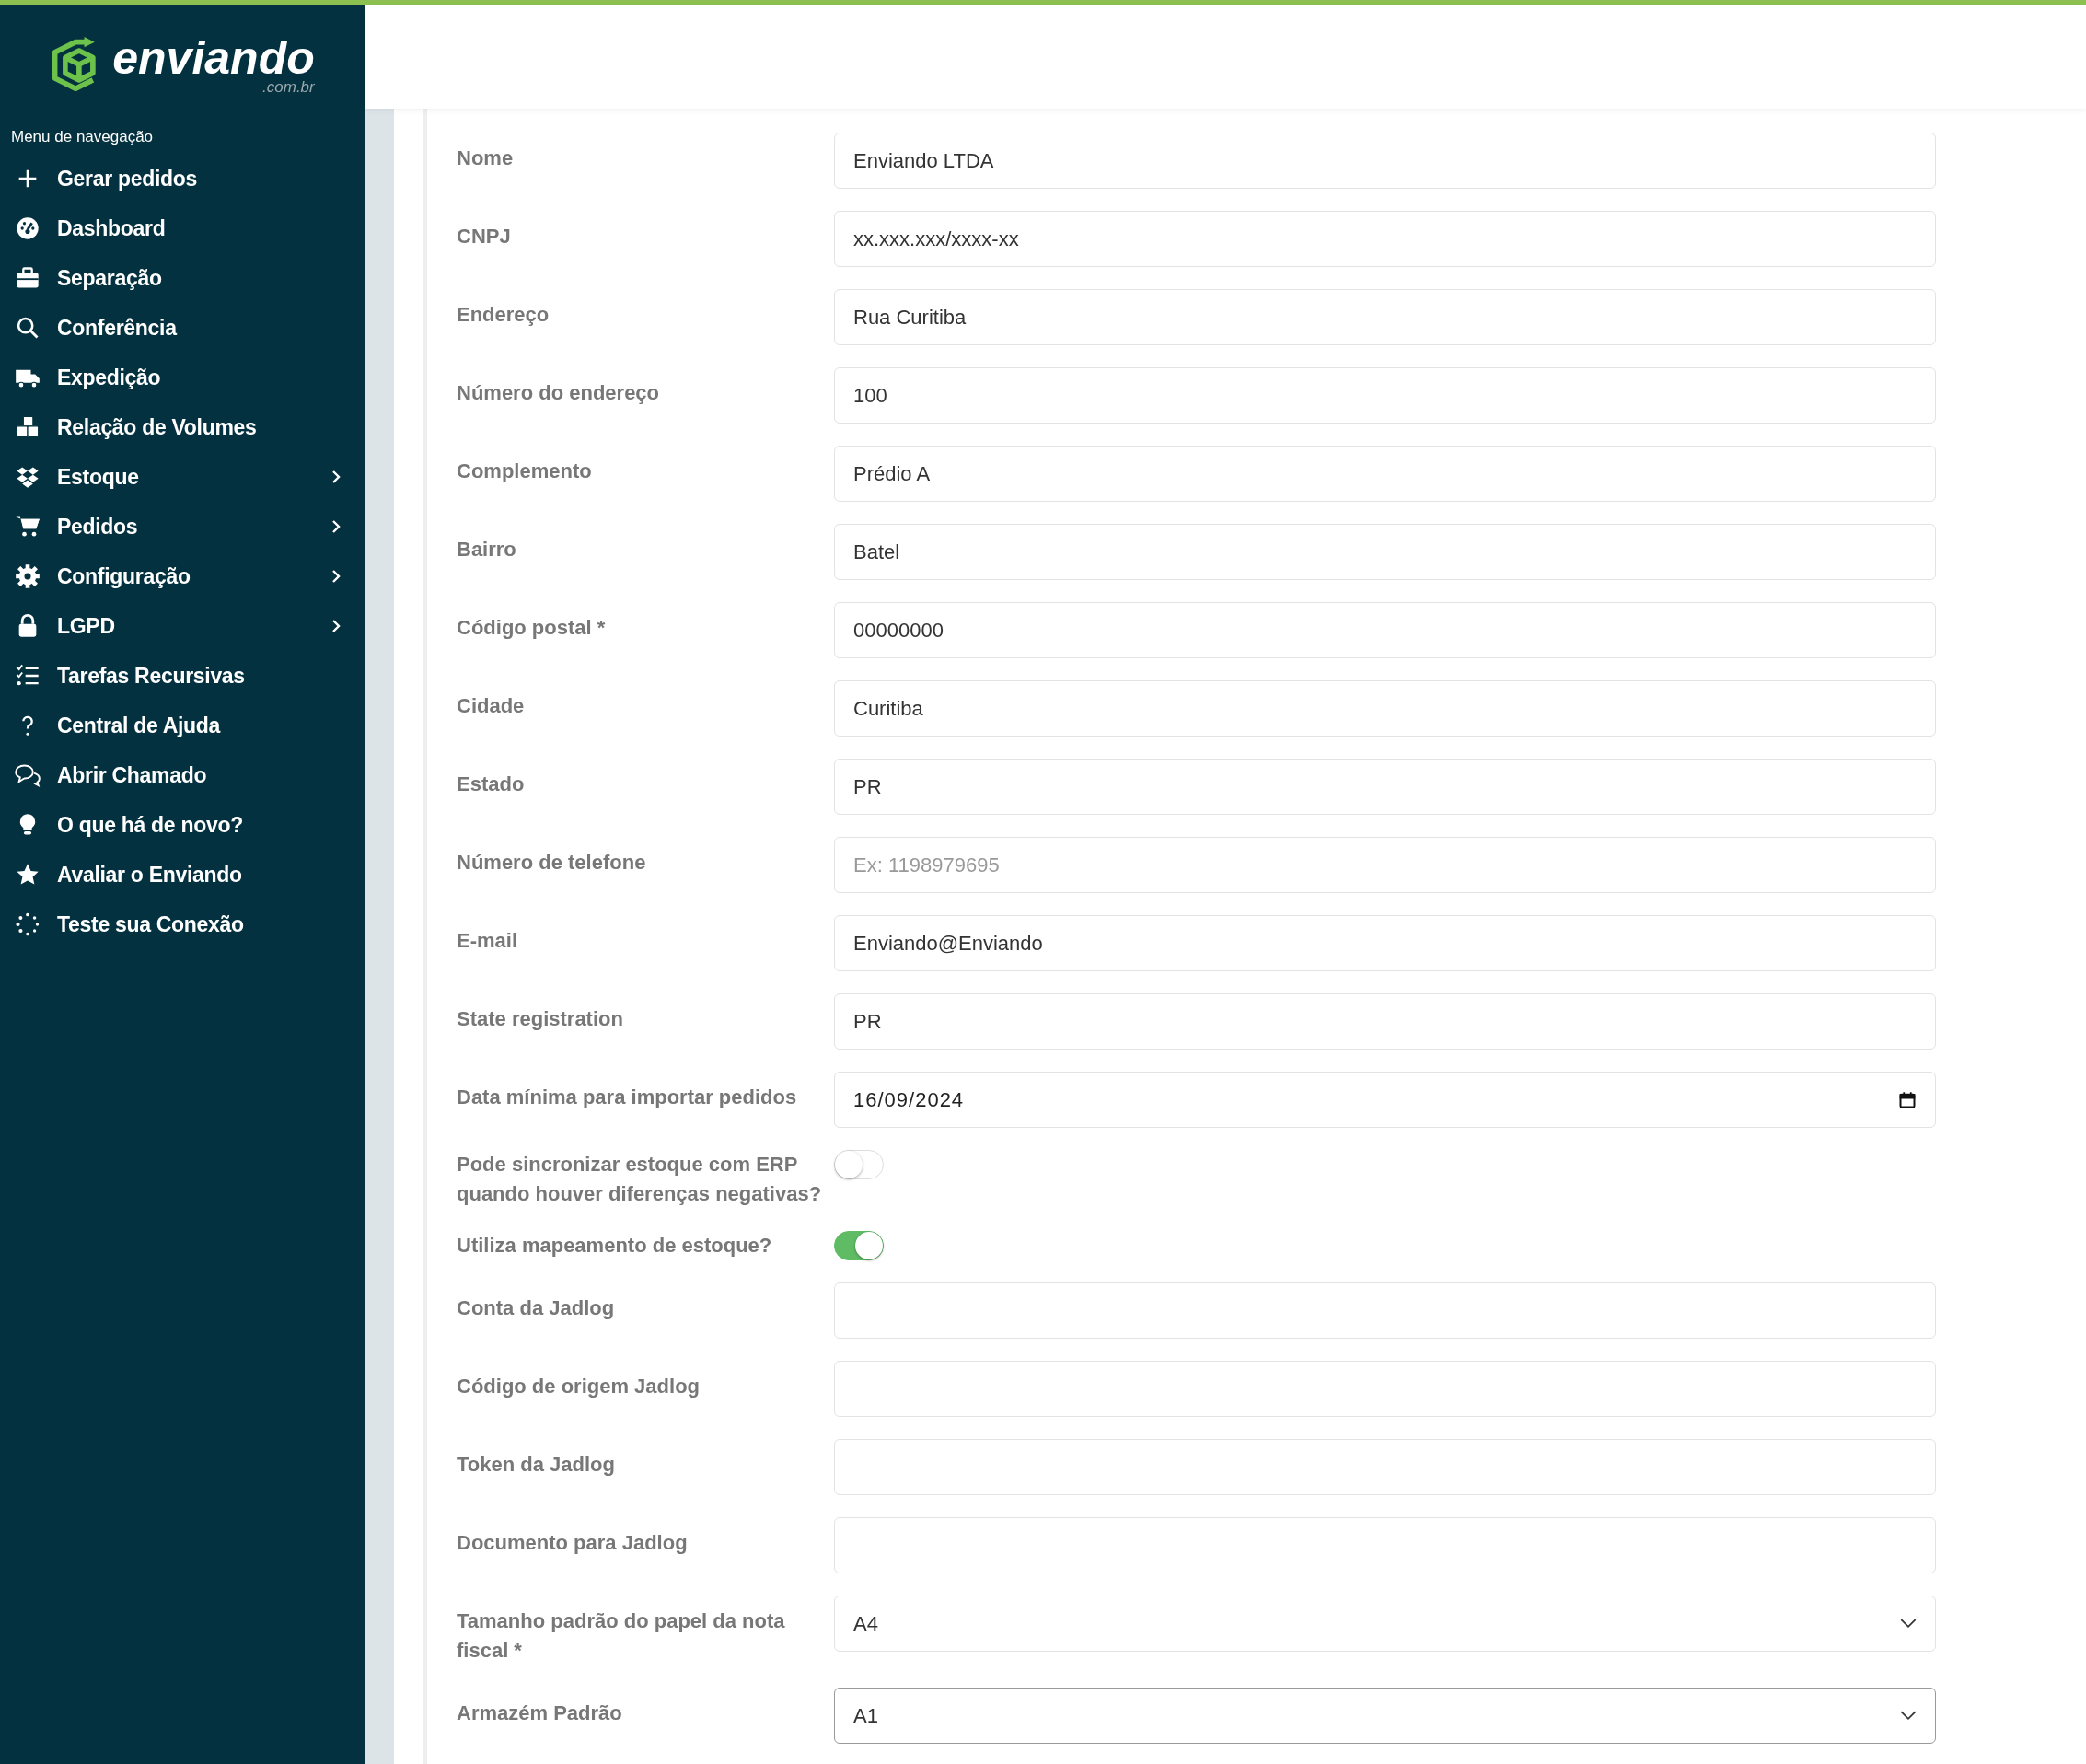  I want to click on nav-item: Estoque, so click(183, 477).